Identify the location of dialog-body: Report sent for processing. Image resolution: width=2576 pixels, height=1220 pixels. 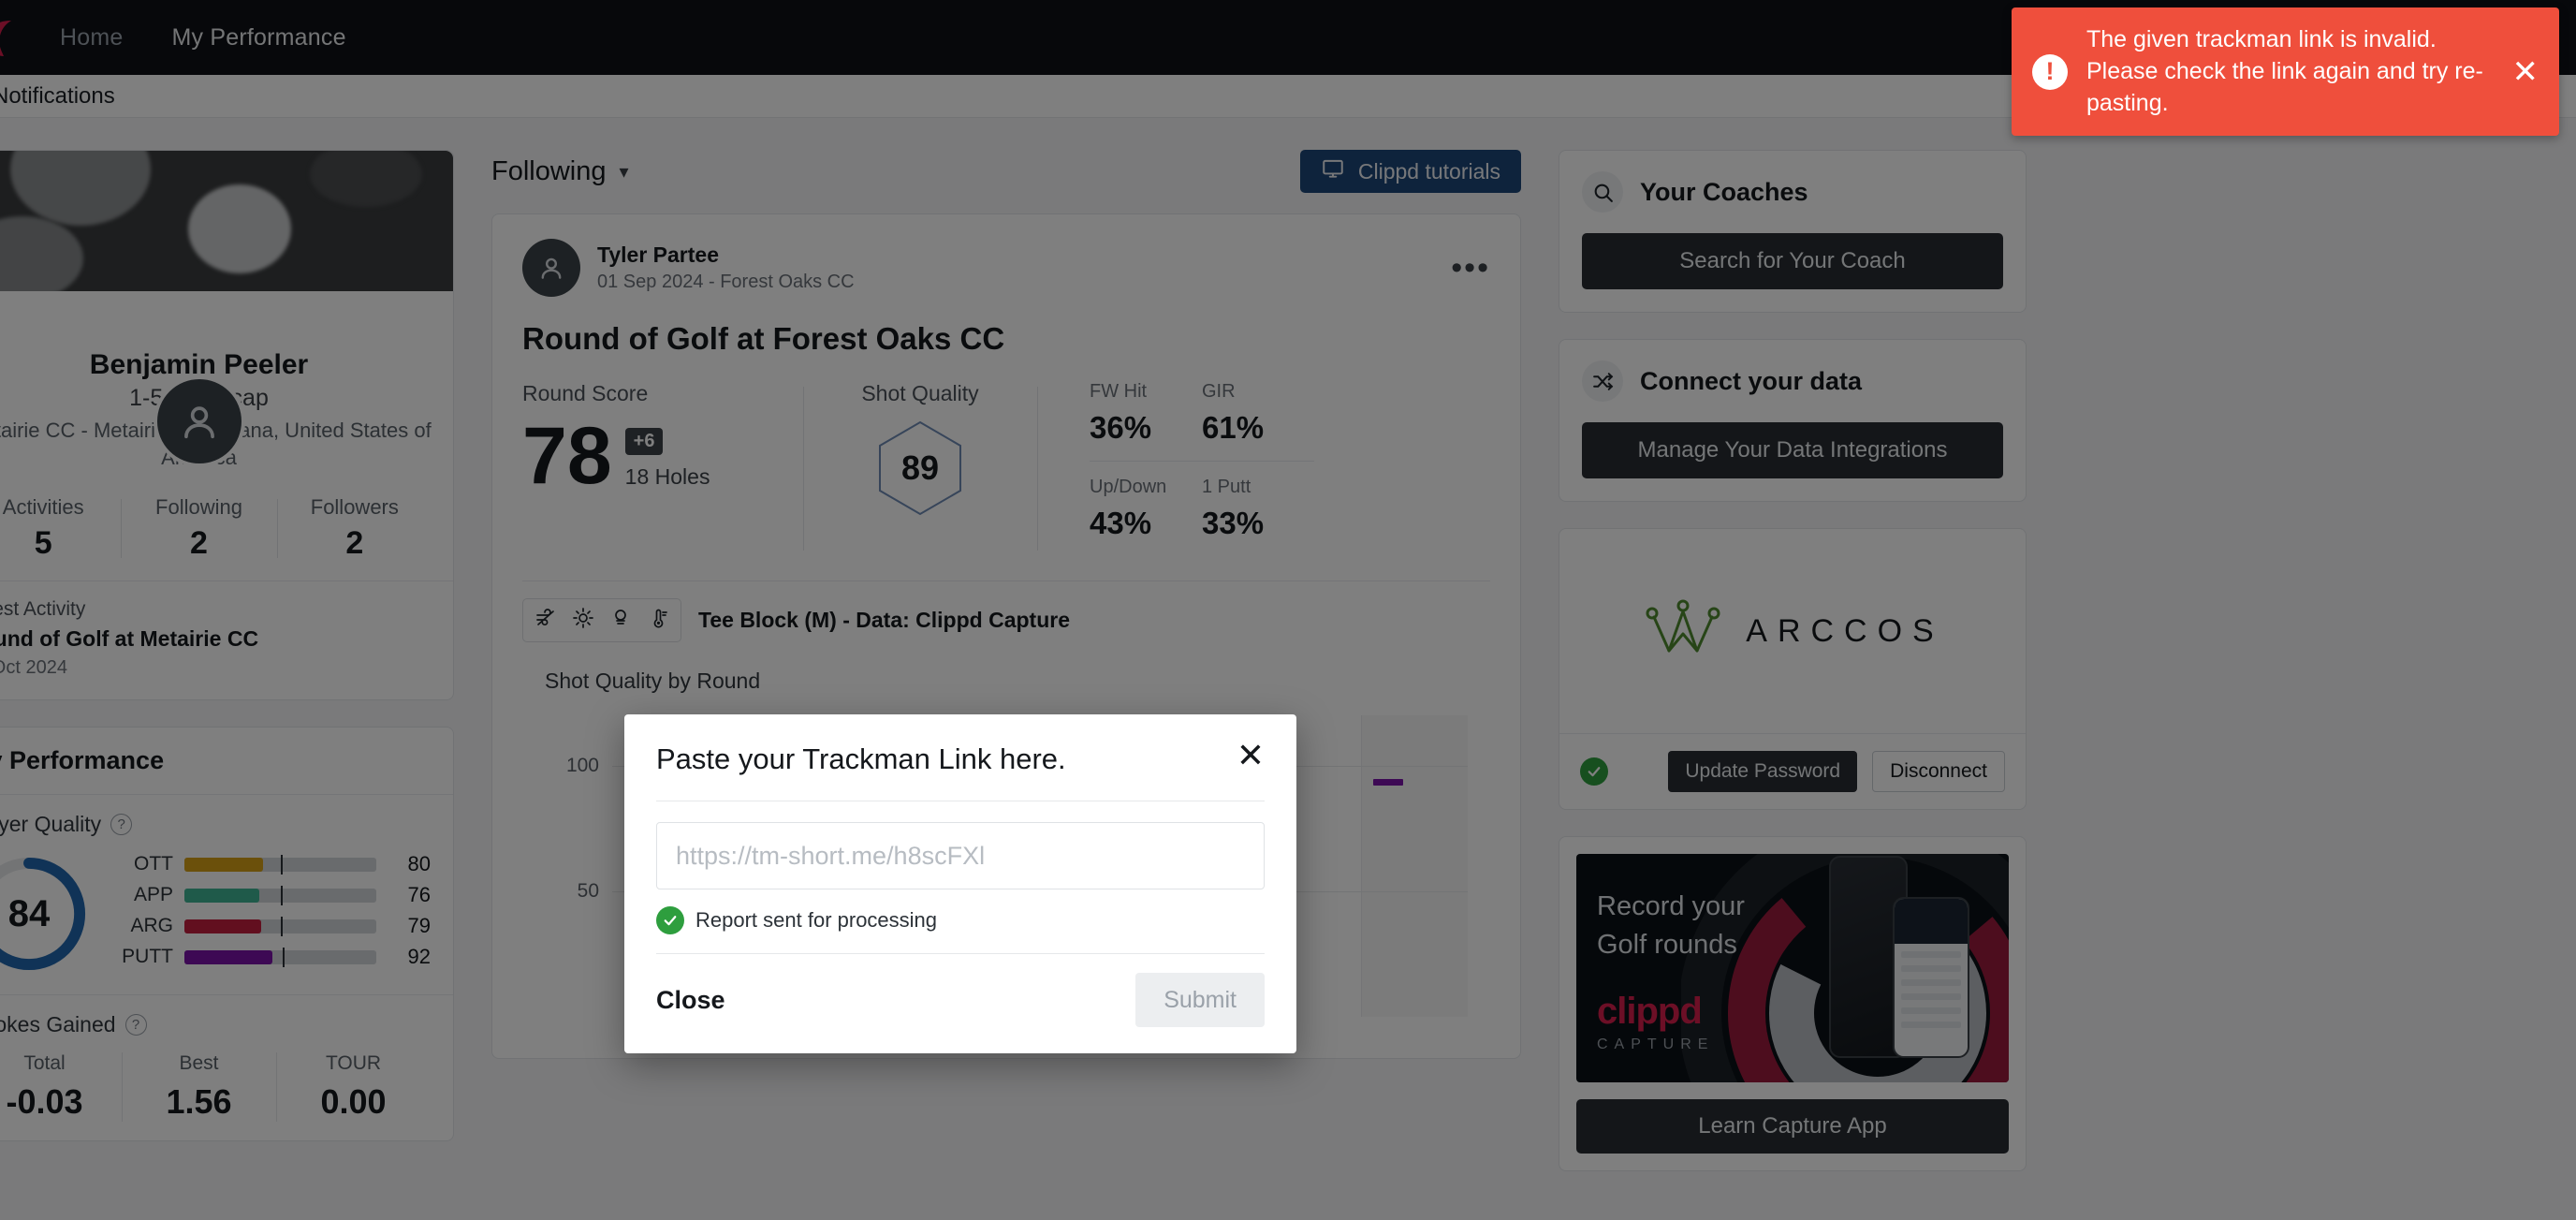
(960, 874).